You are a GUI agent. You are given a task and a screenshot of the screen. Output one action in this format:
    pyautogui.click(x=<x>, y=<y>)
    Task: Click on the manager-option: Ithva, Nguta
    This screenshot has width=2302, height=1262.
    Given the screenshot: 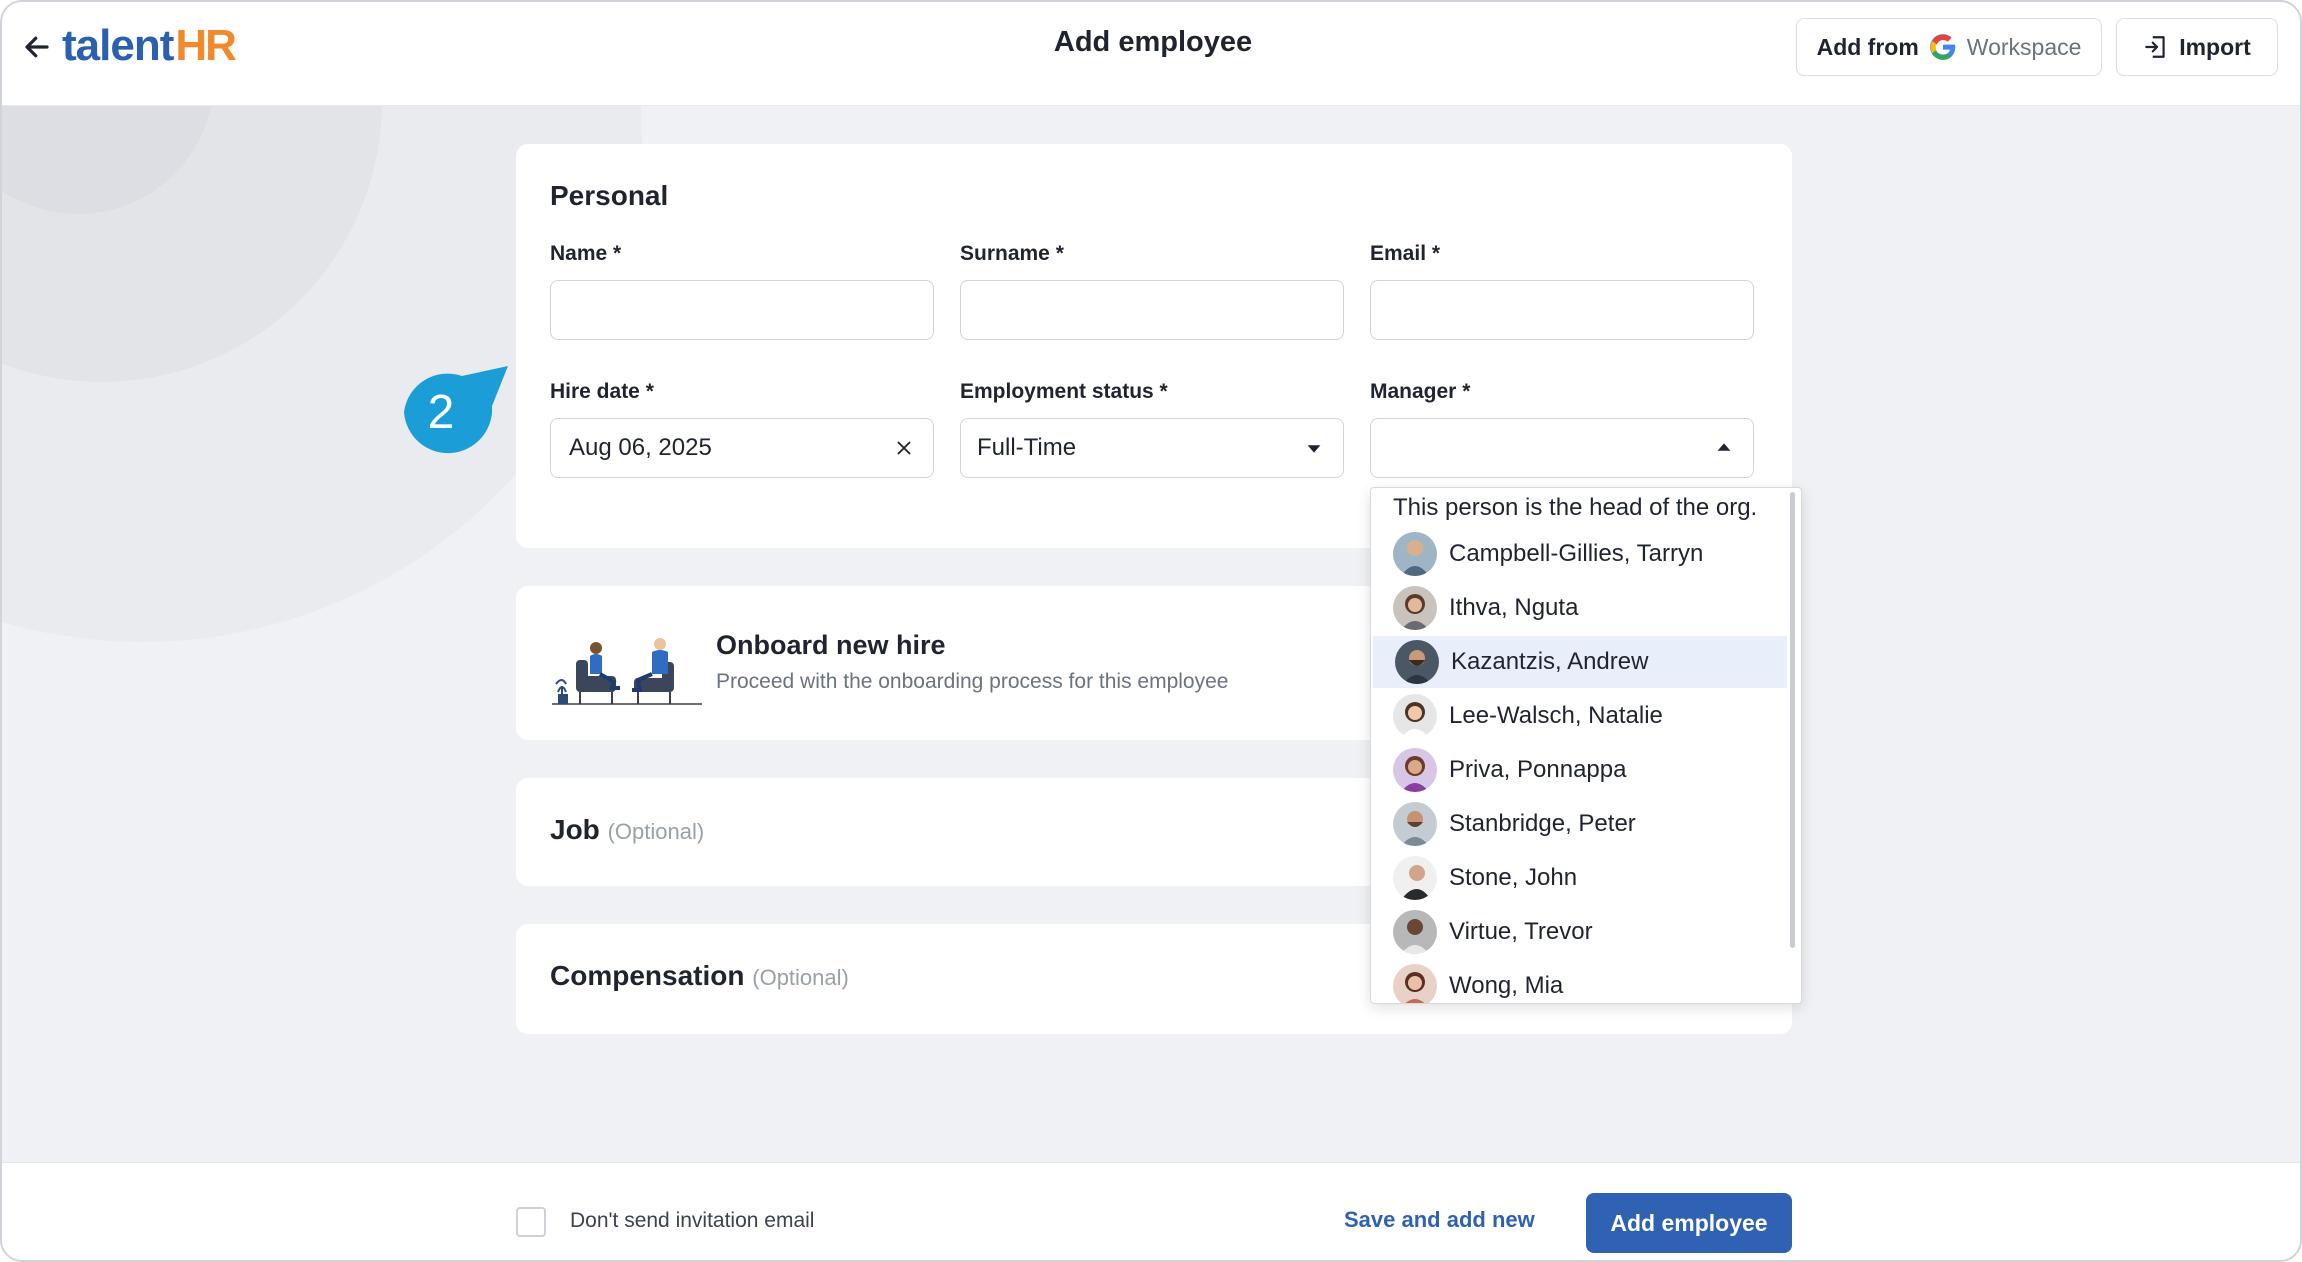 What is the action you would take?
    pyautogui.click(x=1580, y=608)
    